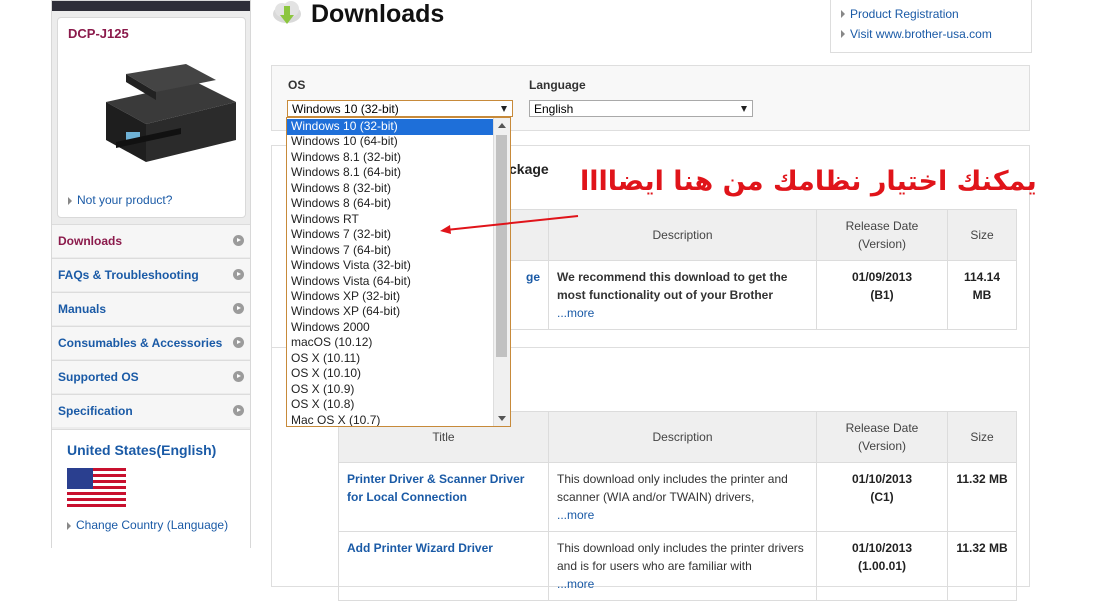  I want to click on country-title: United States(English), so click(142, 450).